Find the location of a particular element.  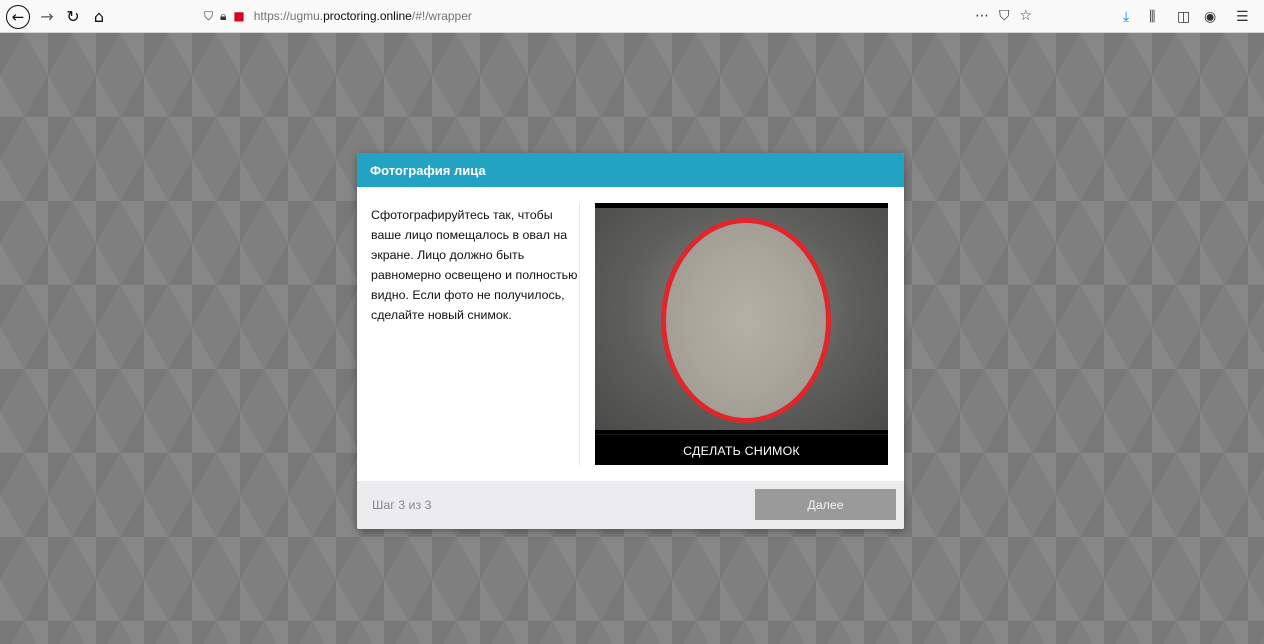

account-icon: ◉ is located at coordinates (1210, 16).